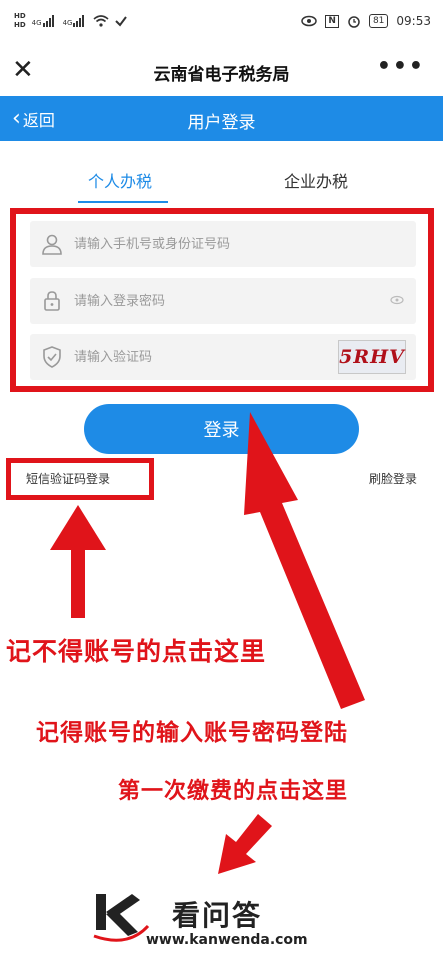 This screenshot has height=960, width=443. What do you see at coordinates (227, 940) in the screenshot?
I see `watermark-url: www.kanwenda.com` at bounding box center [227, 940].